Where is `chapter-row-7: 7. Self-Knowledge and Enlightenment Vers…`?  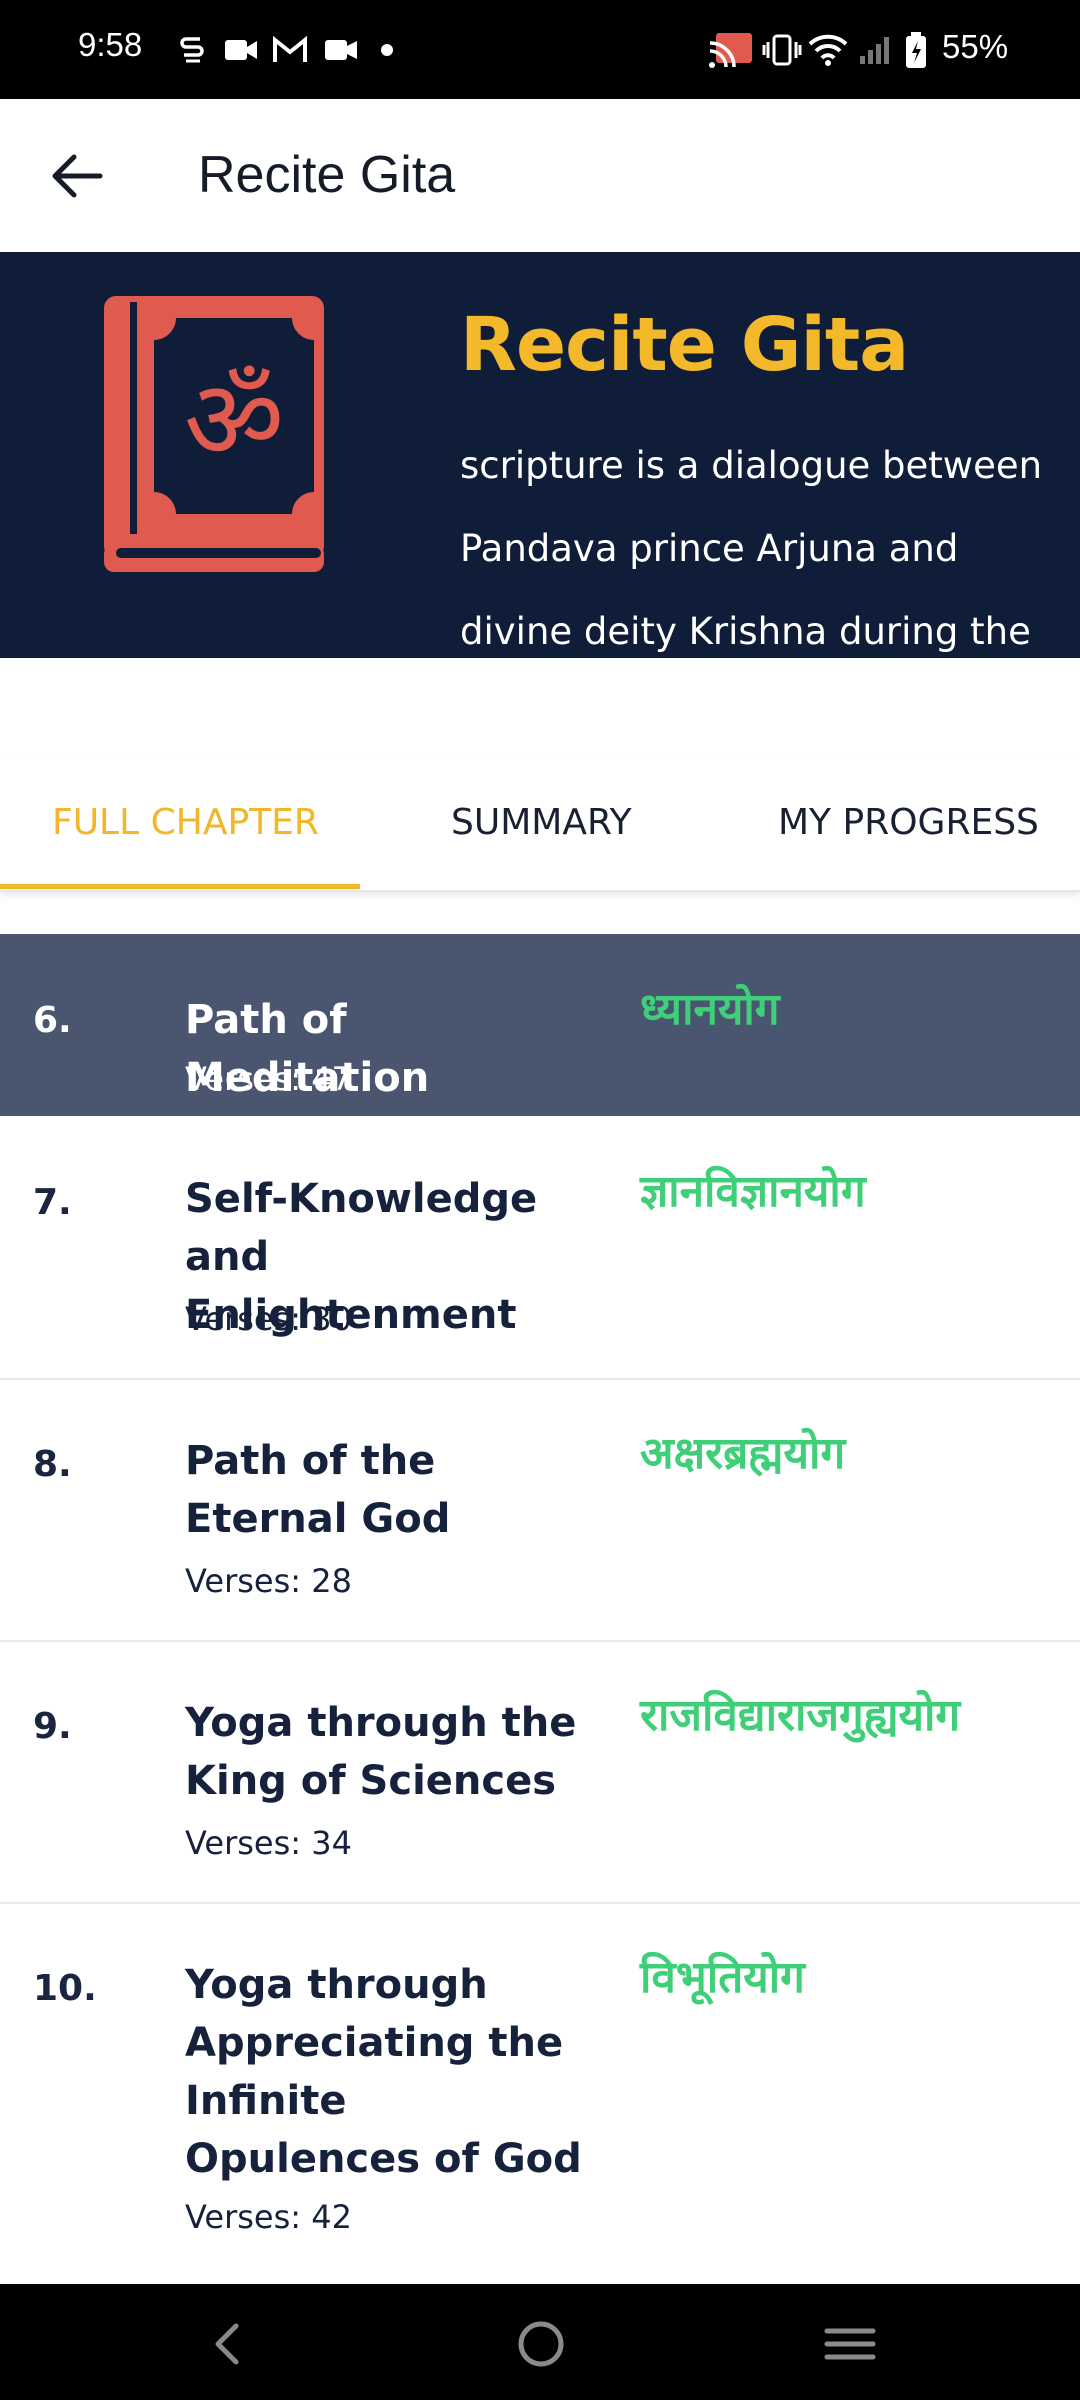 chapter-row-7: 7. Self-Knowledge and Enlightenment Vers… is located at coordinates (540, 1248).